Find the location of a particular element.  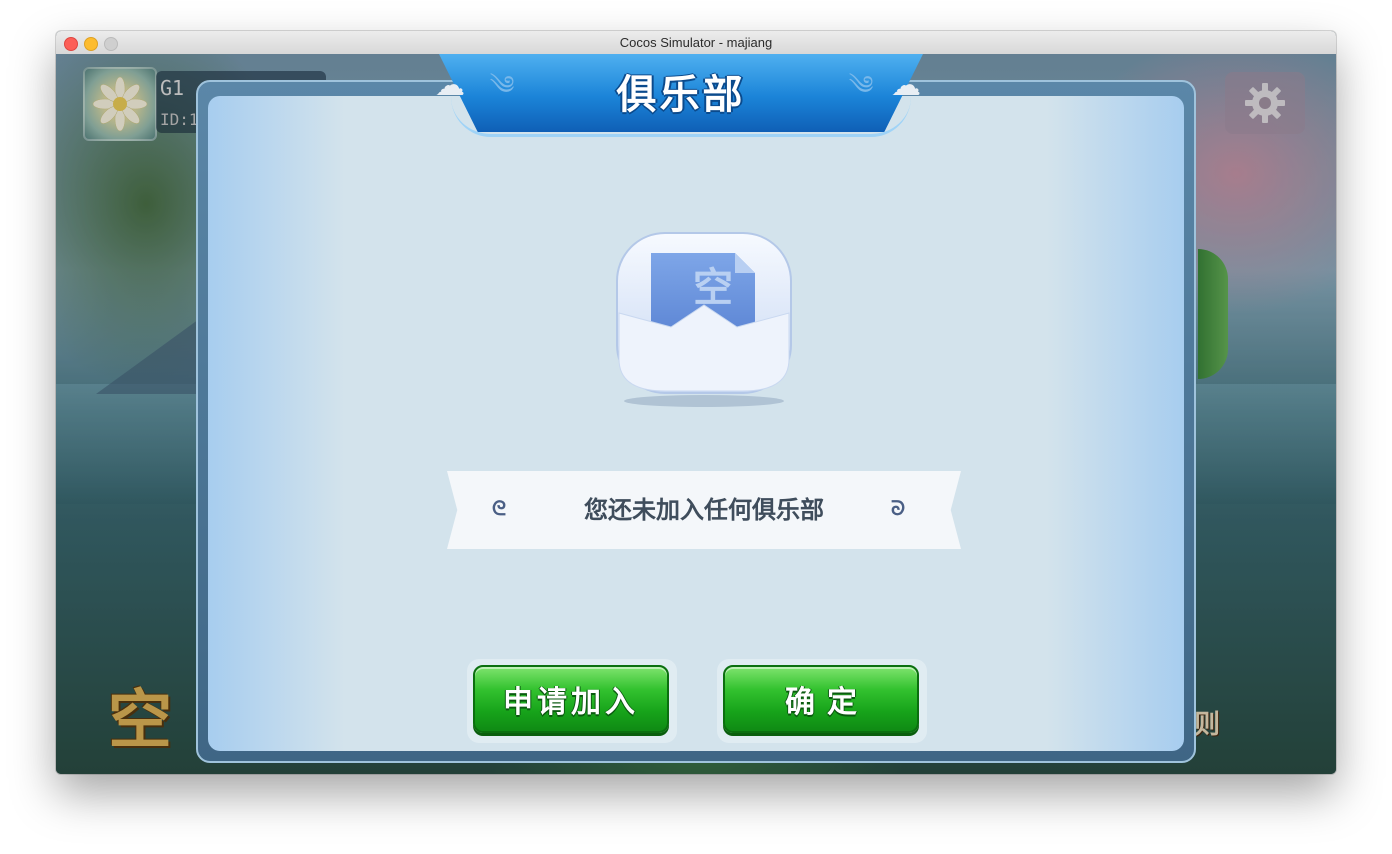

window-titlebar: Cocos Simulator - majiang is located at coordinates (696, 43).